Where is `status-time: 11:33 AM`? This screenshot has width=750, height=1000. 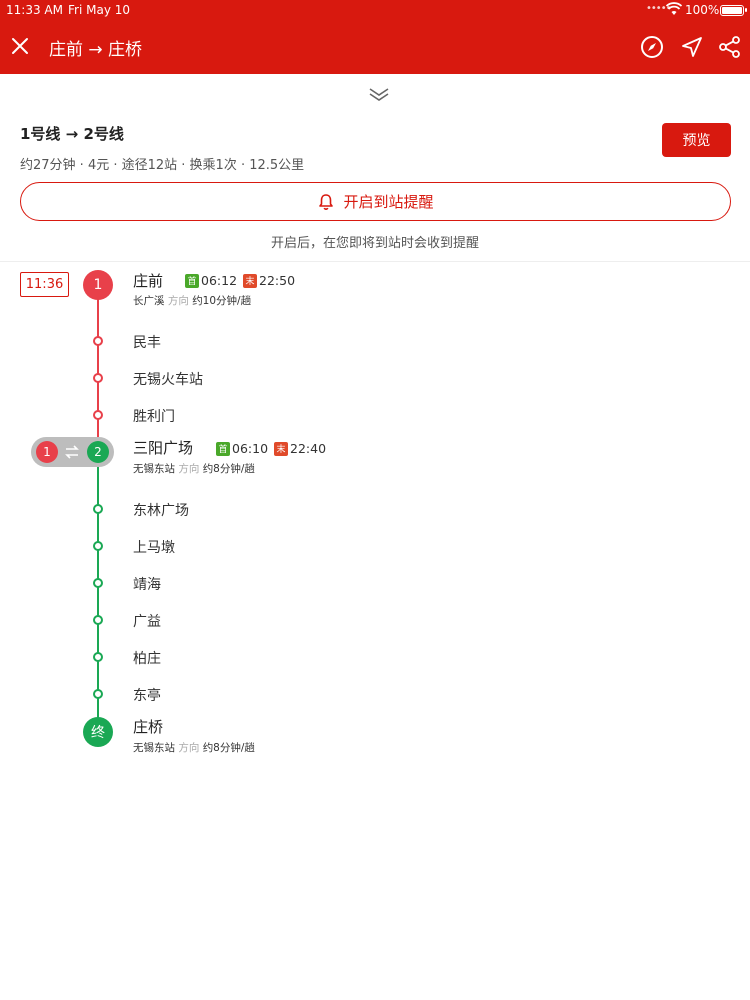
status-time: 11:33 AM is located at coordinates (34, 10).